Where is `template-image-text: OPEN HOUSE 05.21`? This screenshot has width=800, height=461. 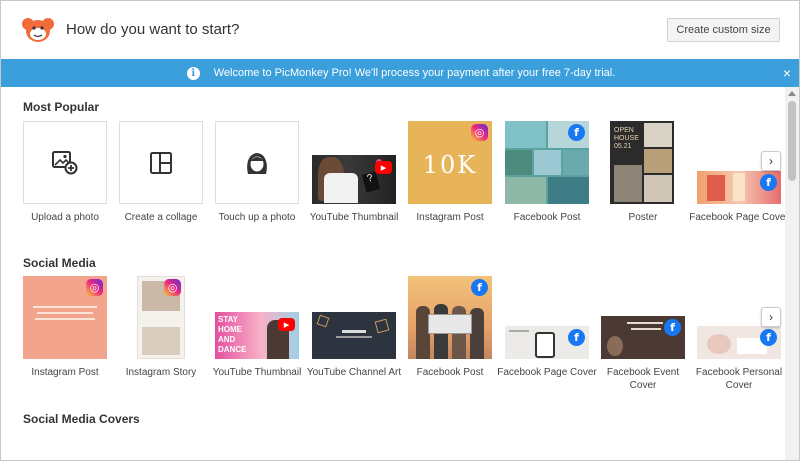 template-image-text: OPEN HOUSE 05.21 is located at coordinates (626, 138).